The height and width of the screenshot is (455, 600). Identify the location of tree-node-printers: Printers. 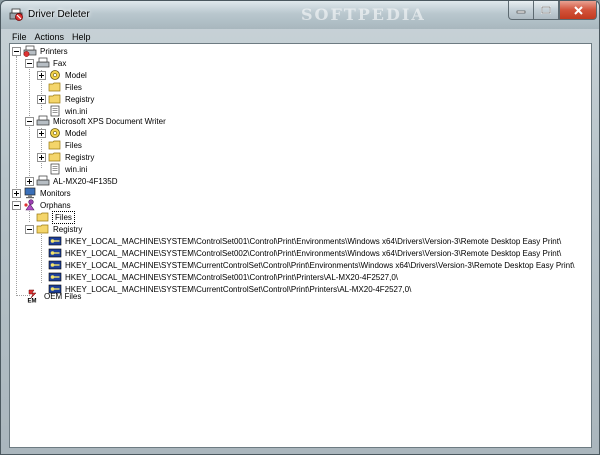
(40, 51).